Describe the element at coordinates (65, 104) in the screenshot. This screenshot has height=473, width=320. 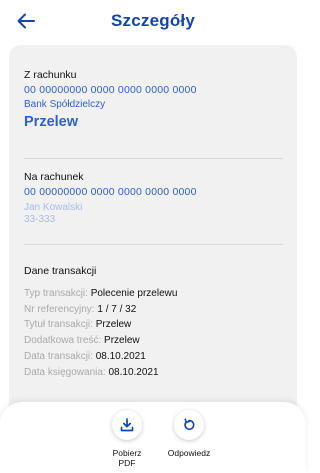
I see `from-bank-name: Bank Spółdzielczy` at that location.